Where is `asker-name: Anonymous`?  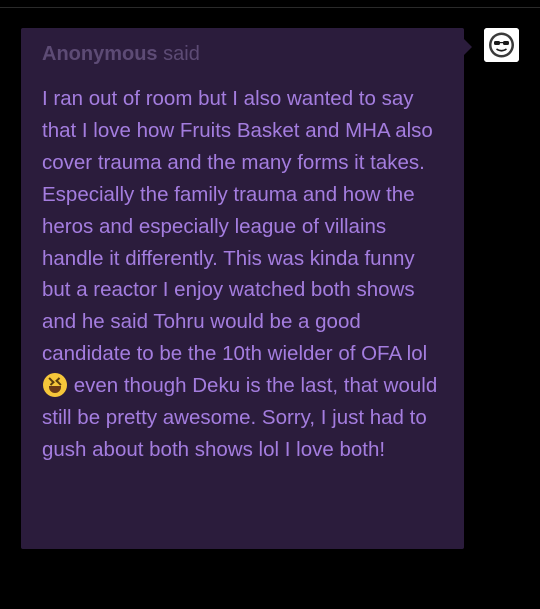 asker-name: Anonymous is located at coordinates (100, 54).